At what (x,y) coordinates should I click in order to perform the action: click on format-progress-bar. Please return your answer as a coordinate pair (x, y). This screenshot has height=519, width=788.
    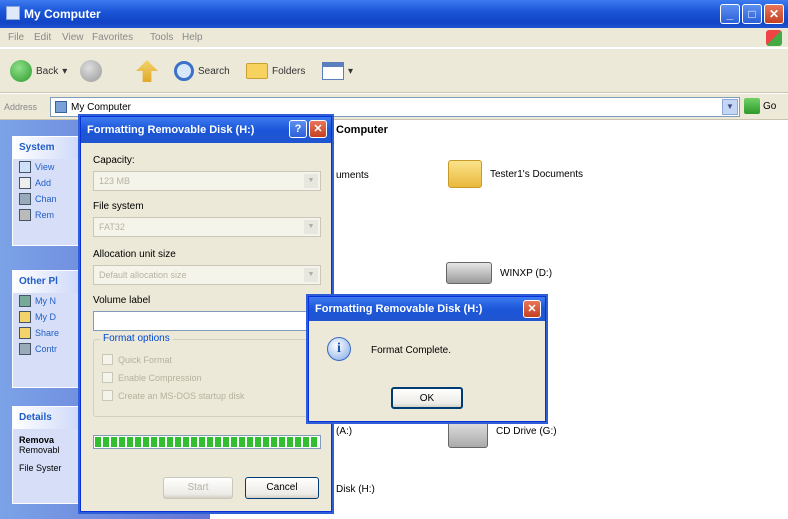
    Looking at the image, I should click on (207, 442).